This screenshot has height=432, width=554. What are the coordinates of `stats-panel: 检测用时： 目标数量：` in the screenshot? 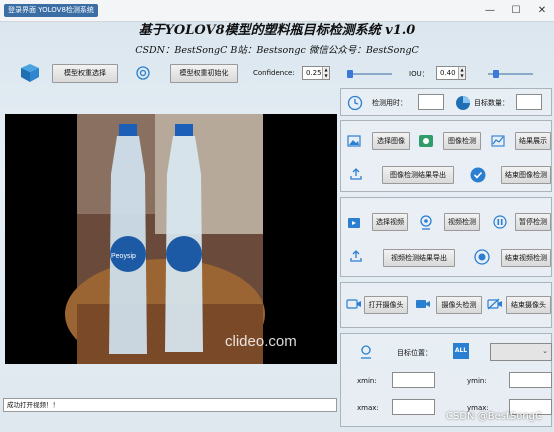 It's located at (446, 102).